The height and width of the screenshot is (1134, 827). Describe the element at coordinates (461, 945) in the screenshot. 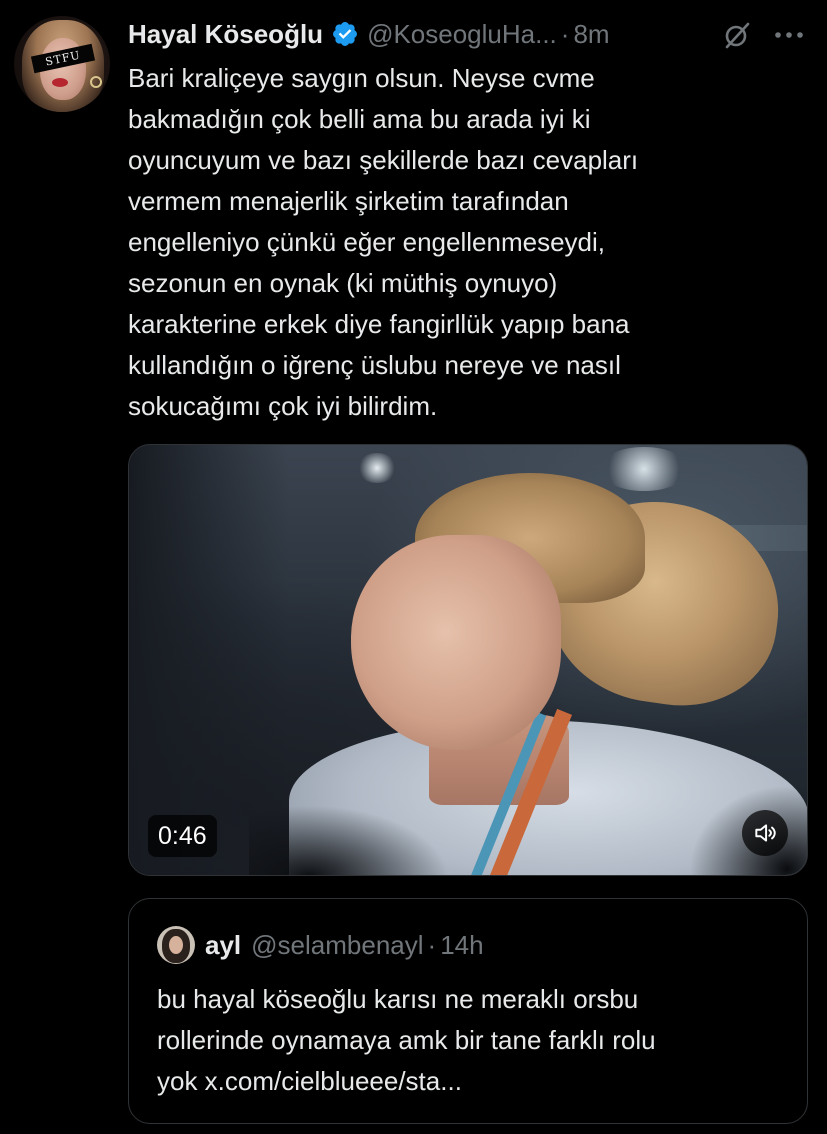

I see `quoted-tweet-timestamp: 14h` at that location.